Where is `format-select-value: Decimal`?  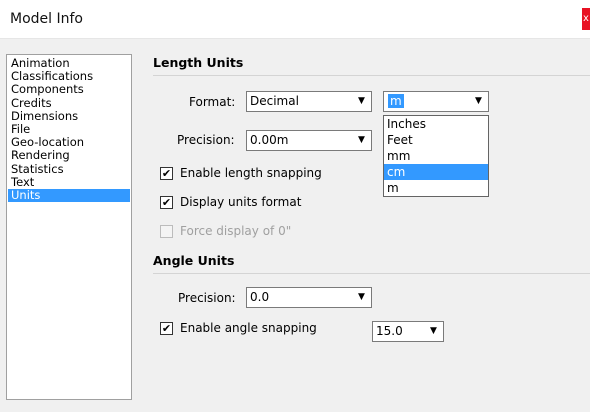
format-select-value: Decimal is located at coordinates (274, 101).